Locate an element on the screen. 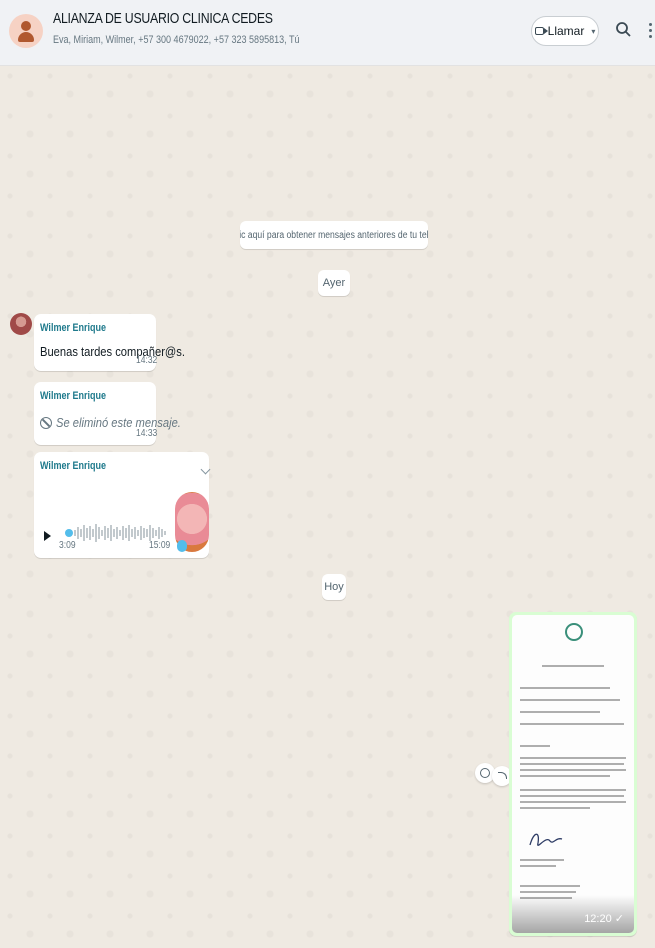 This screenshot has height=948, width=655. chevron-down-icon: ▾ is located at coordinates (593, 31).